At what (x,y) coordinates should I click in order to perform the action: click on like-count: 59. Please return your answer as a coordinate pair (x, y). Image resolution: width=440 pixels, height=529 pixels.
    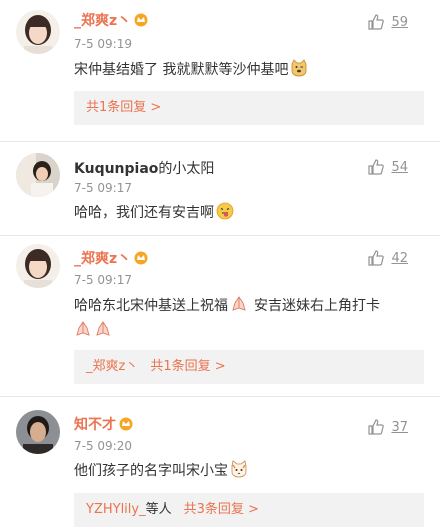
    Looking at the image, I should click on (399, 22).